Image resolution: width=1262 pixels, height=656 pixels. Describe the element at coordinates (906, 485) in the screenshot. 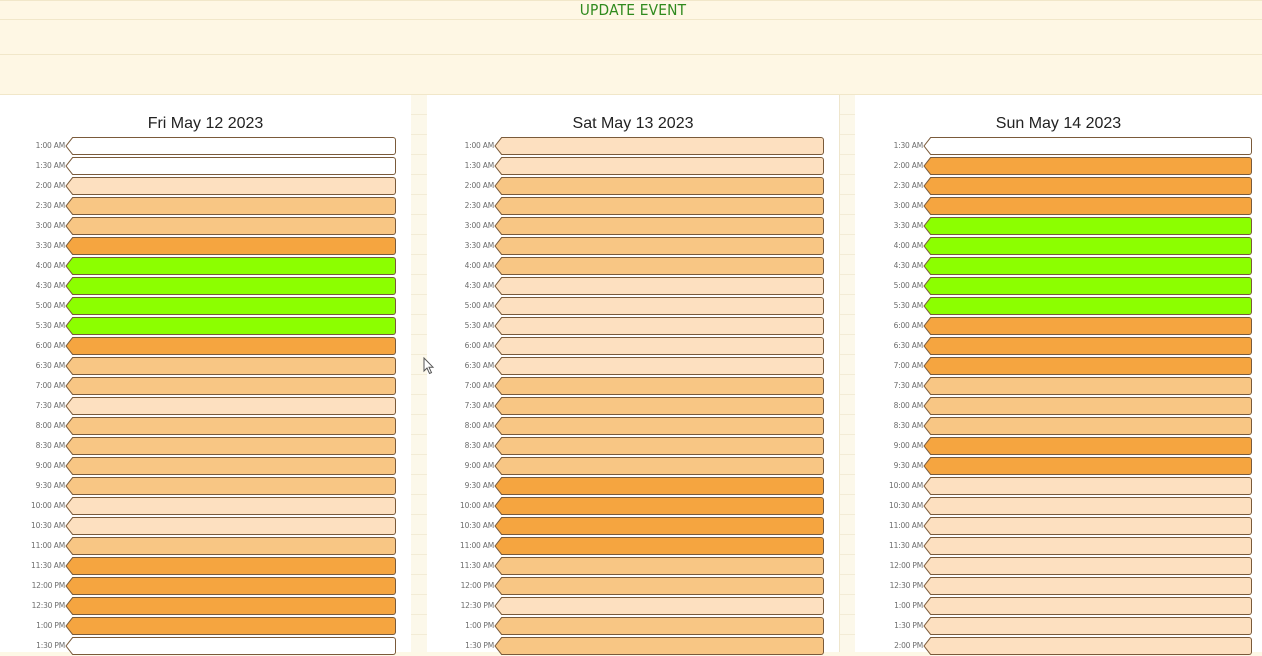

I see `time-label: 10:00 AM` at that location.